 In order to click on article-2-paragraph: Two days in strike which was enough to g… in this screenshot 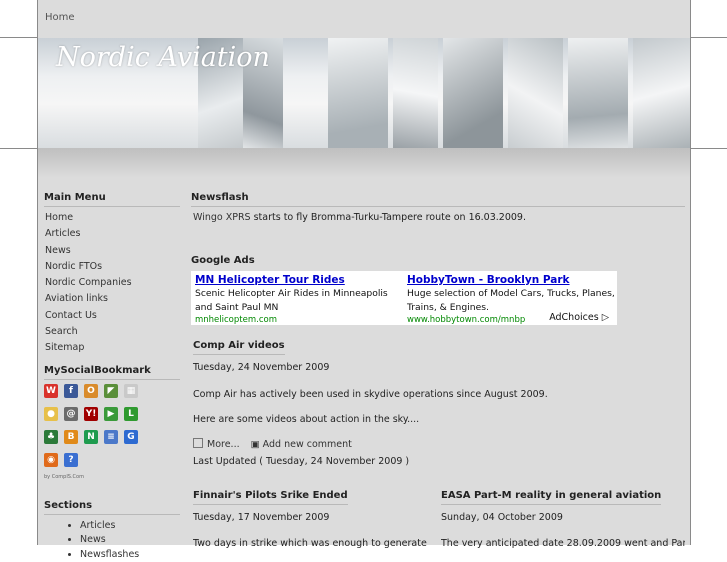, I will do `click(310, 543)`.